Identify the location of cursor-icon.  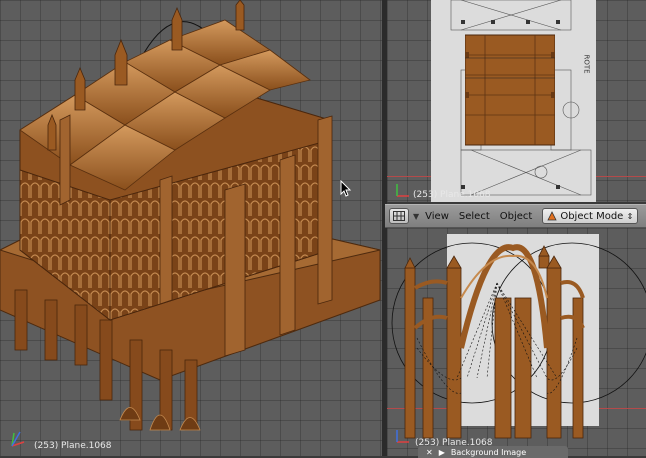
(346, 188).